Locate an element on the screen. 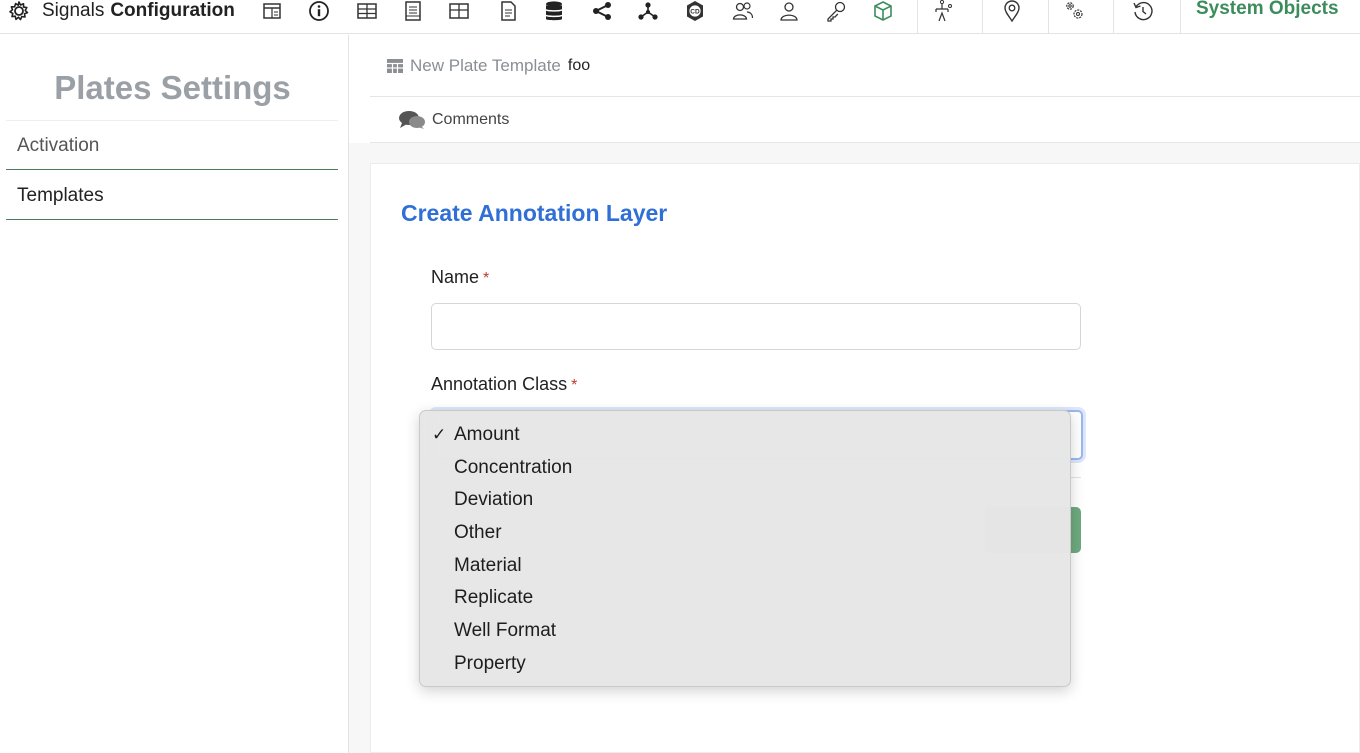 This screenshot has height=753, width=1360. network-icon is located at coordinates (648, 12).